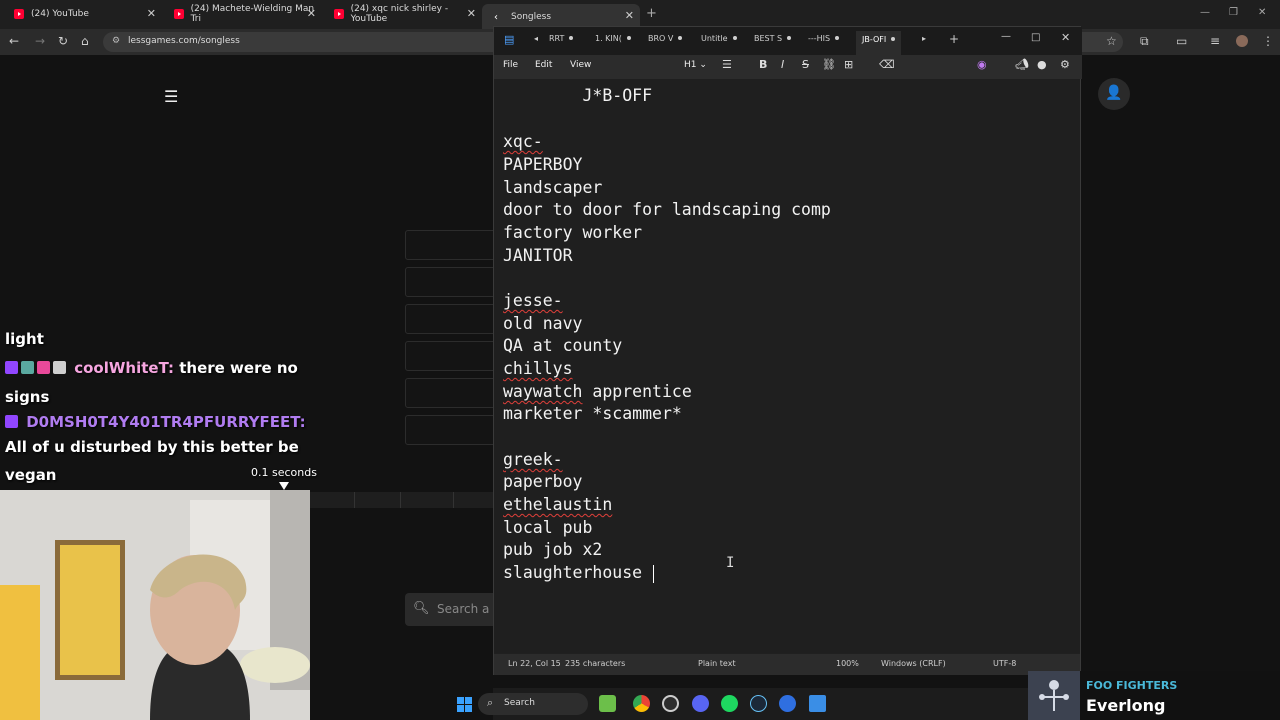 Image resolution: width=1280 pixels, height=720 pixels. What do you see at coordinates (787, 703) in the screenshot?
I see `app-icon` at bounding box center [787, 703].